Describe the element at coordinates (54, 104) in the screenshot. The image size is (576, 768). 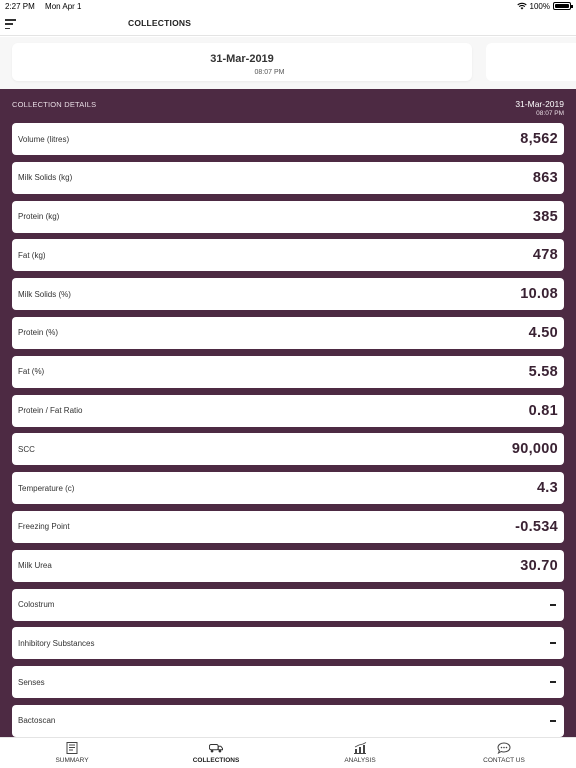
I see `collection-details-label: COLLECTION DETAILS` at that location.